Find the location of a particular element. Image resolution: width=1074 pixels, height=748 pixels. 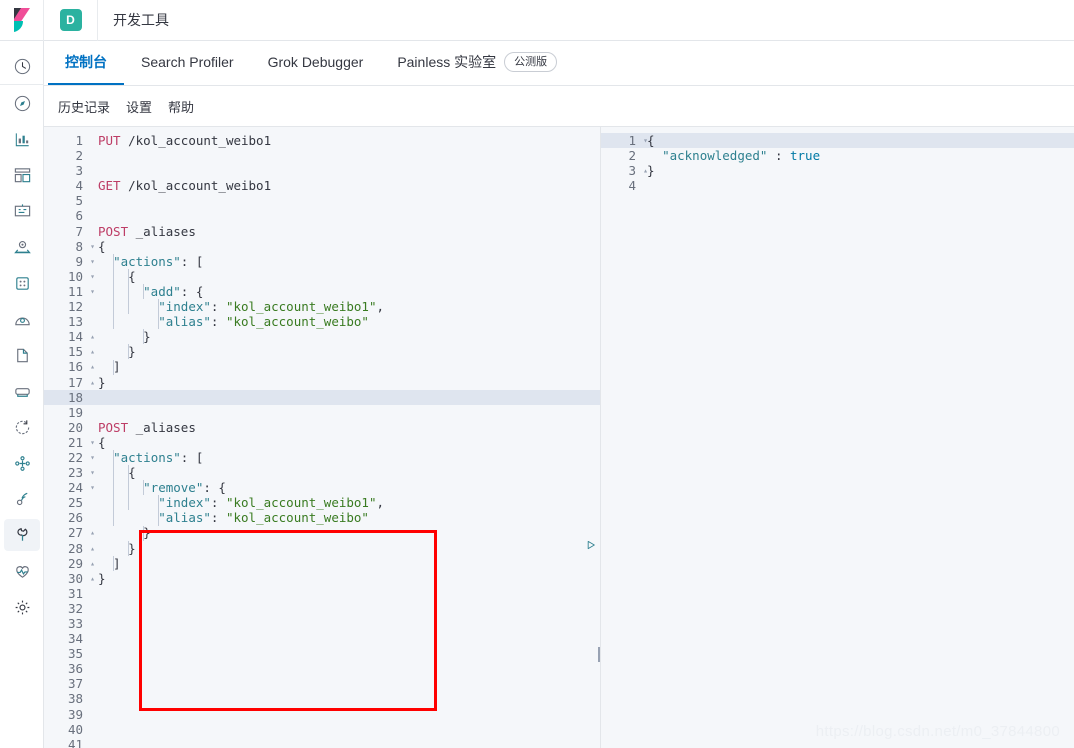

gutter-line: 11 ▾ is located at coordinates (69, 291).